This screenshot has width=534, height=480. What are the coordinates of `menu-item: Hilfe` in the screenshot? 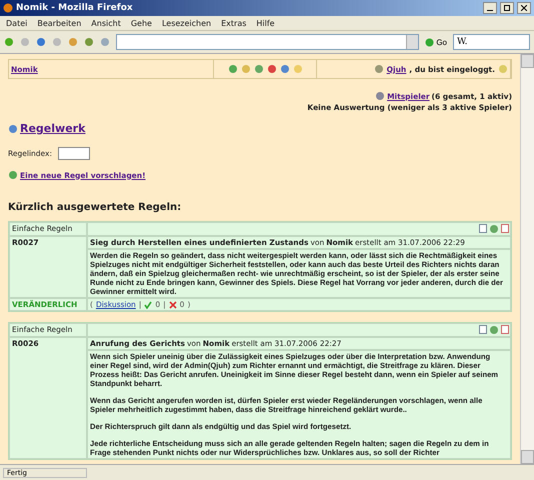 It's located at (265, 23).